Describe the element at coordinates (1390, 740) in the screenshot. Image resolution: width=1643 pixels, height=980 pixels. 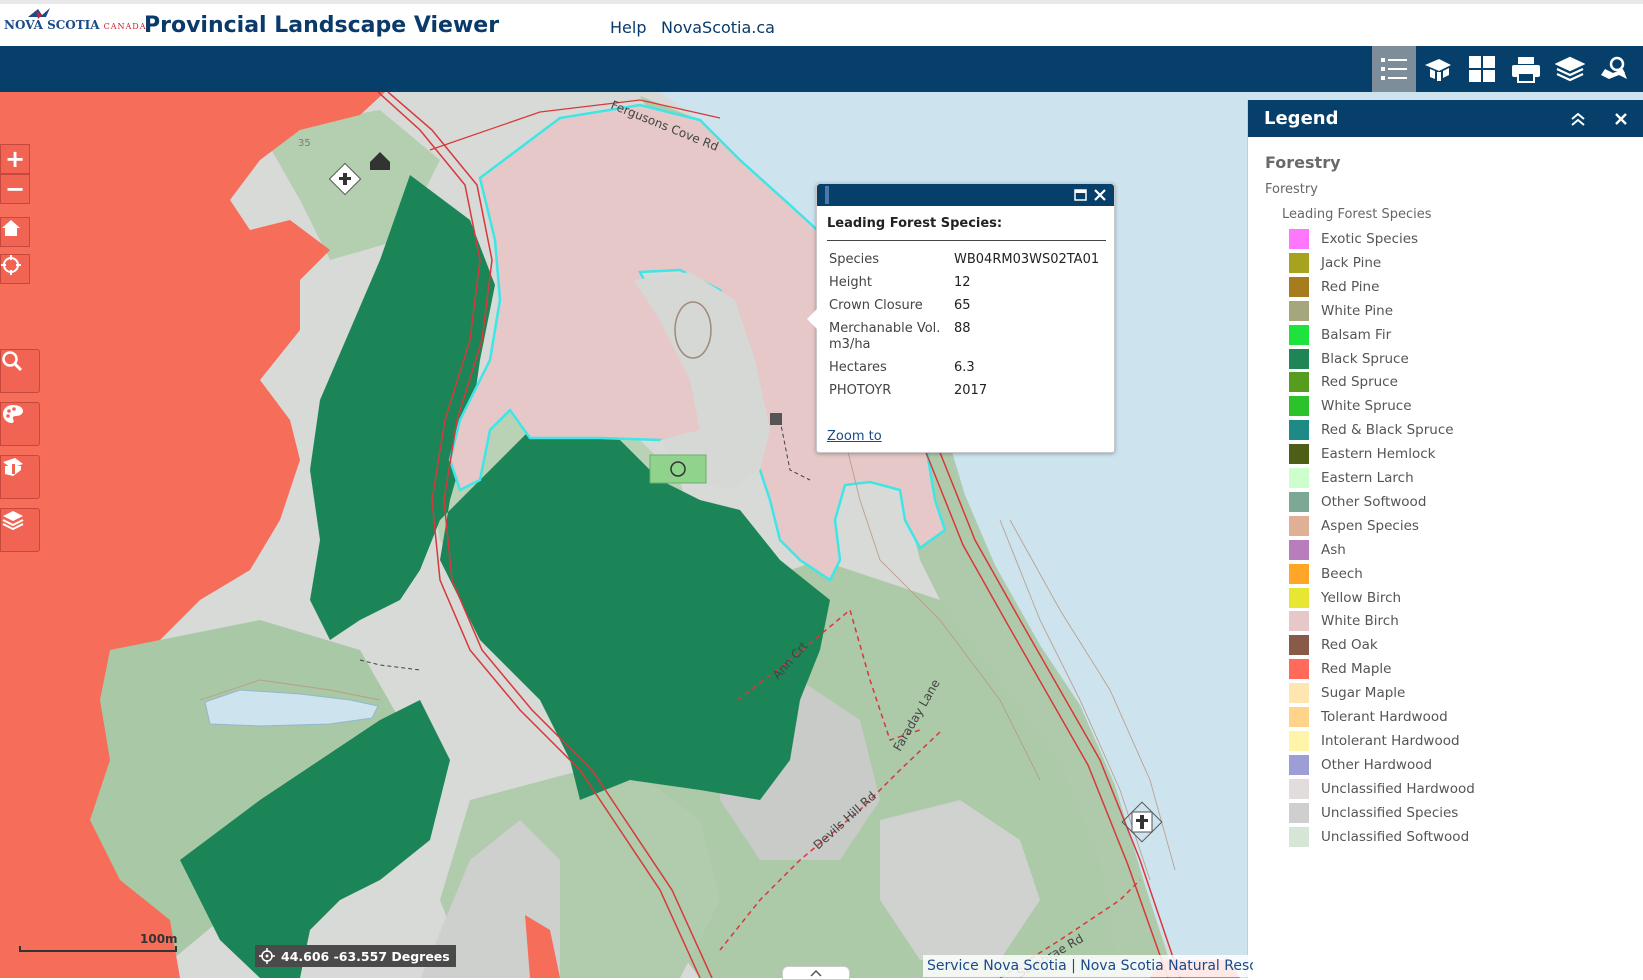
I see `legend-item-label: Intolerant Hardwood` at that location.